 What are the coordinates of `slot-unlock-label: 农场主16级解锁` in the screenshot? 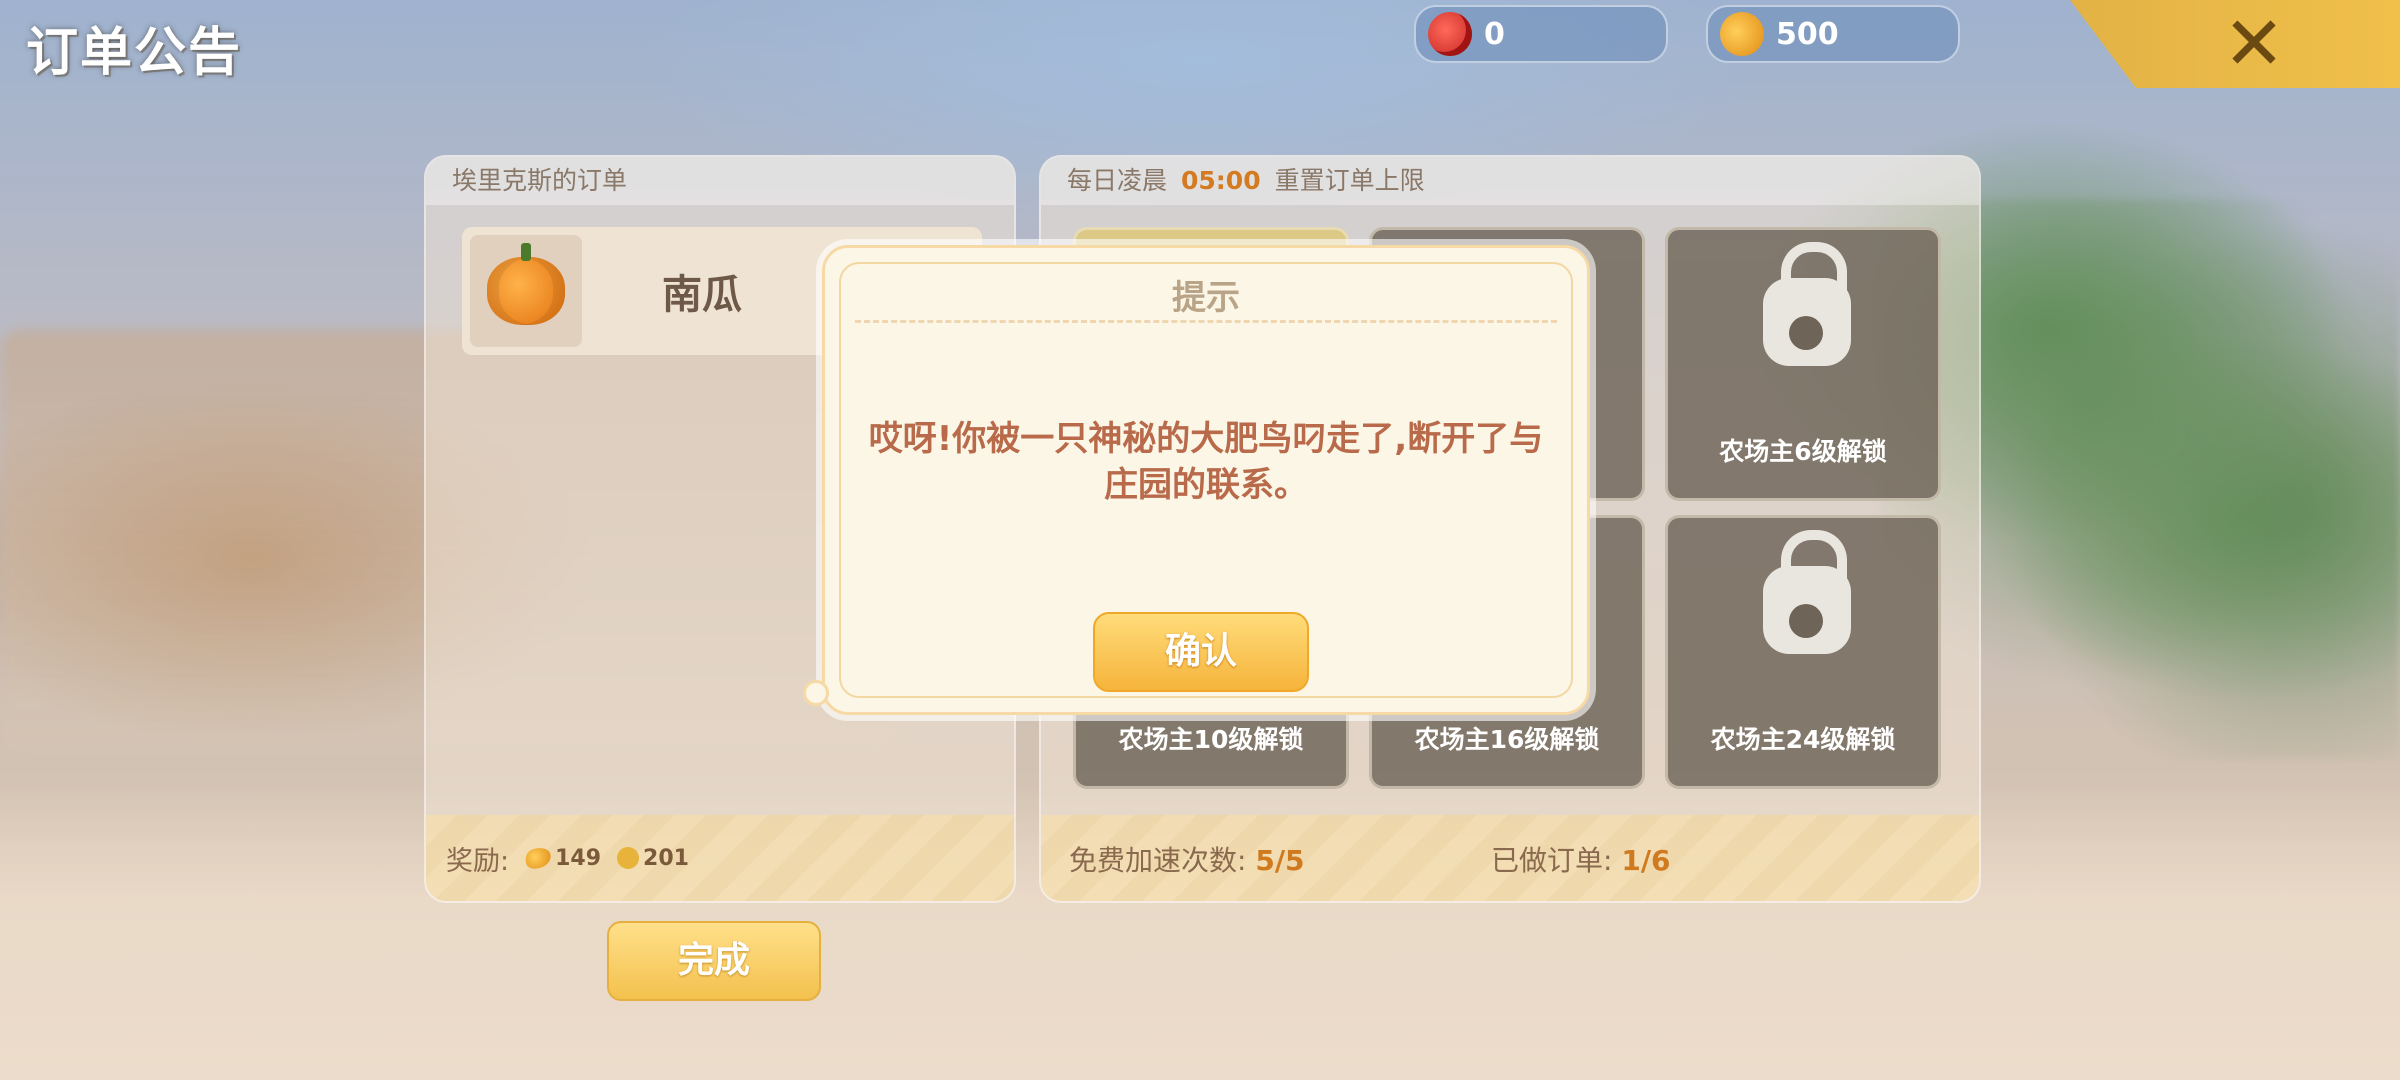 It's located at (1507, 739).